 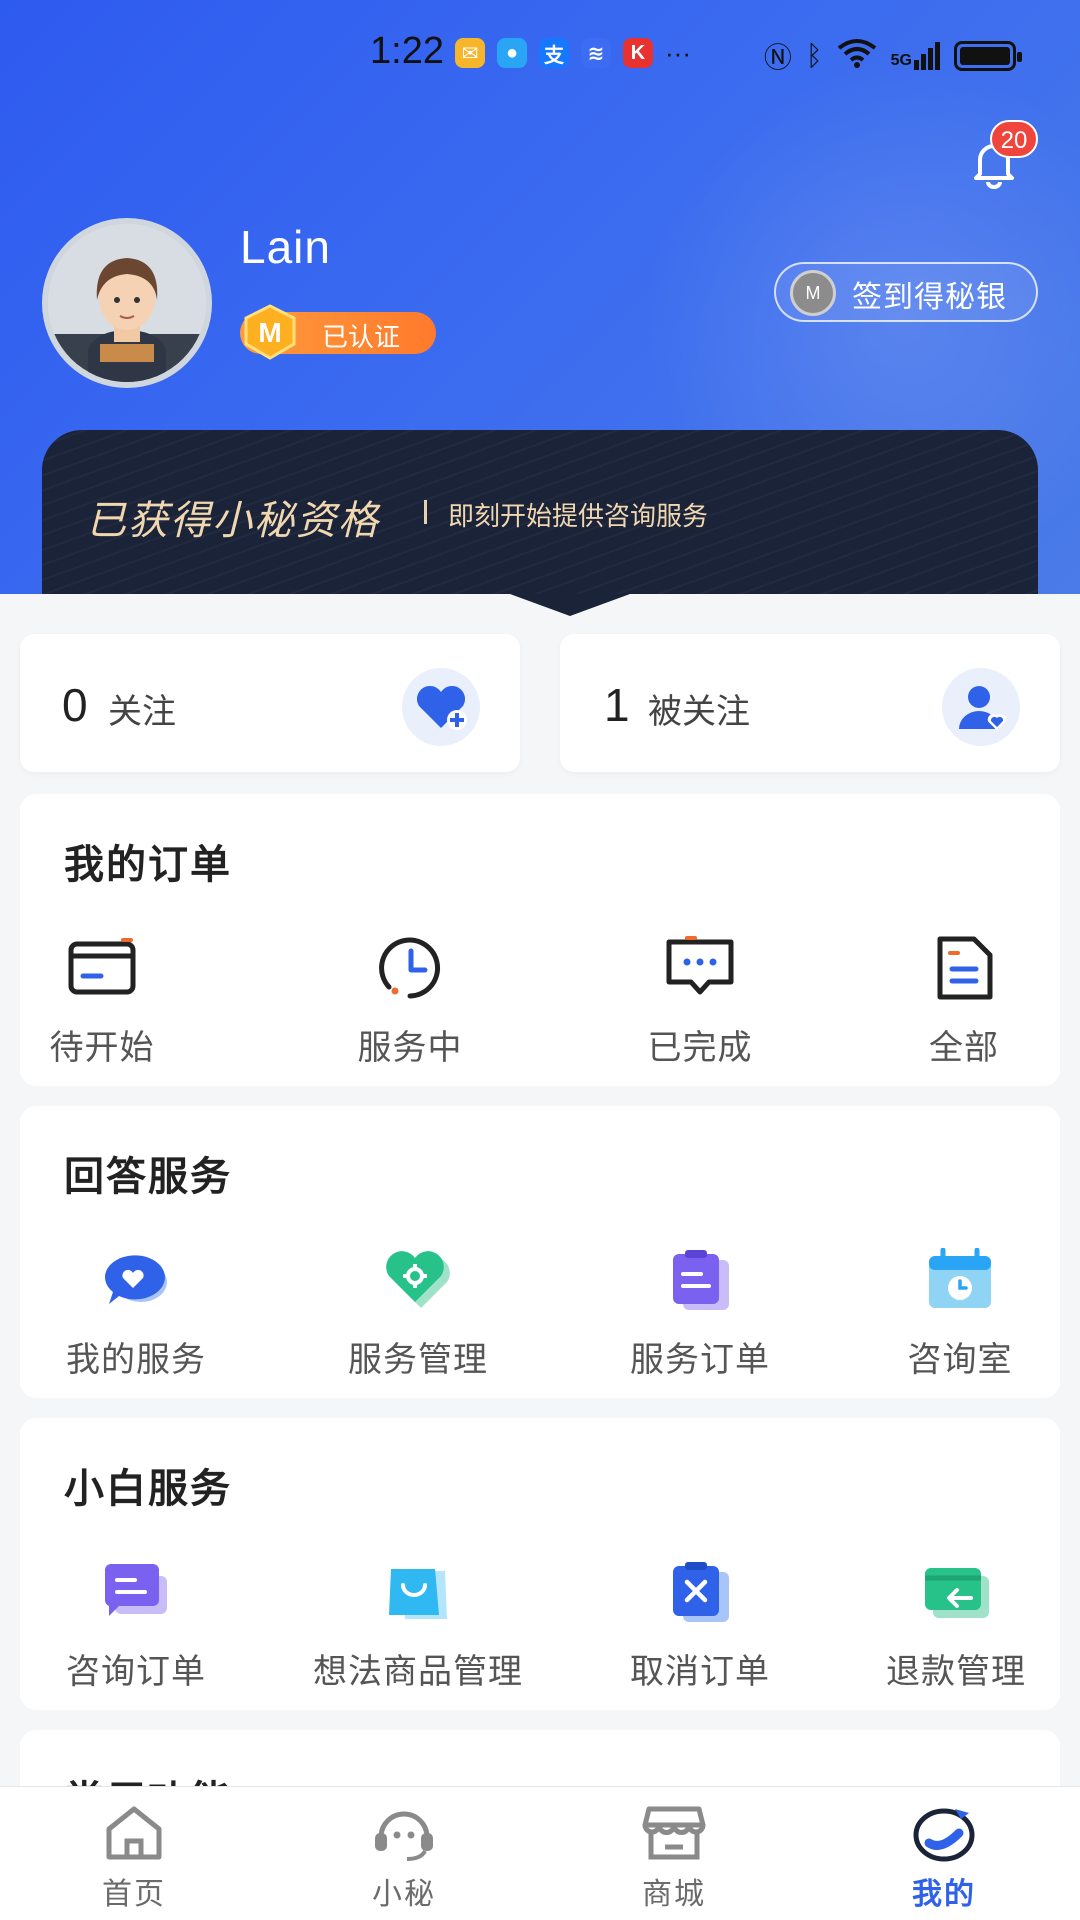 I want to click on home-icon, so click(x=134, y=1833).